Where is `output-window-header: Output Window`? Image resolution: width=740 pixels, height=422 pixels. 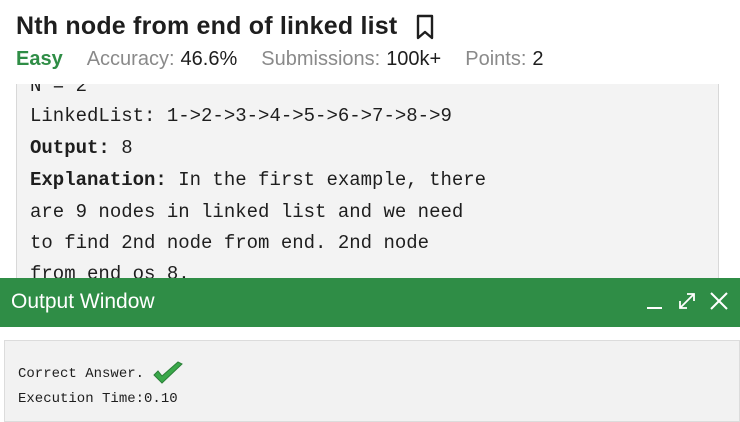 output-window-header: Output Window is located at coordinates (370, 302).